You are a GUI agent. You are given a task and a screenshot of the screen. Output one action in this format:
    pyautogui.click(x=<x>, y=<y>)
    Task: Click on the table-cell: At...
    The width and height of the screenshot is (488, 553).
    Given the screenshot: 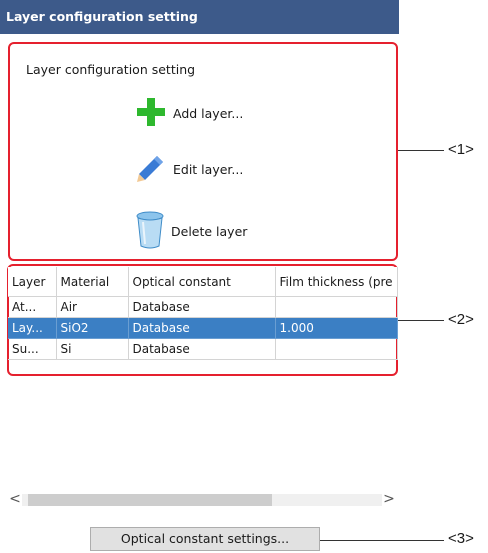 What is the action you would take?
    pyautogui.click(x=32, y=307)
    